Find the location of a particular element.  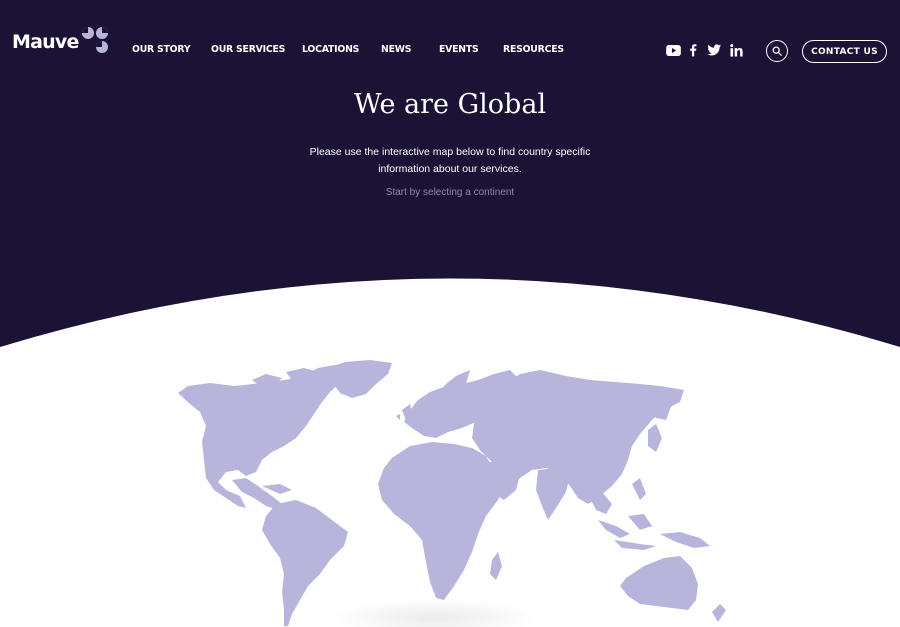

india is located at coordinates (553, 494).